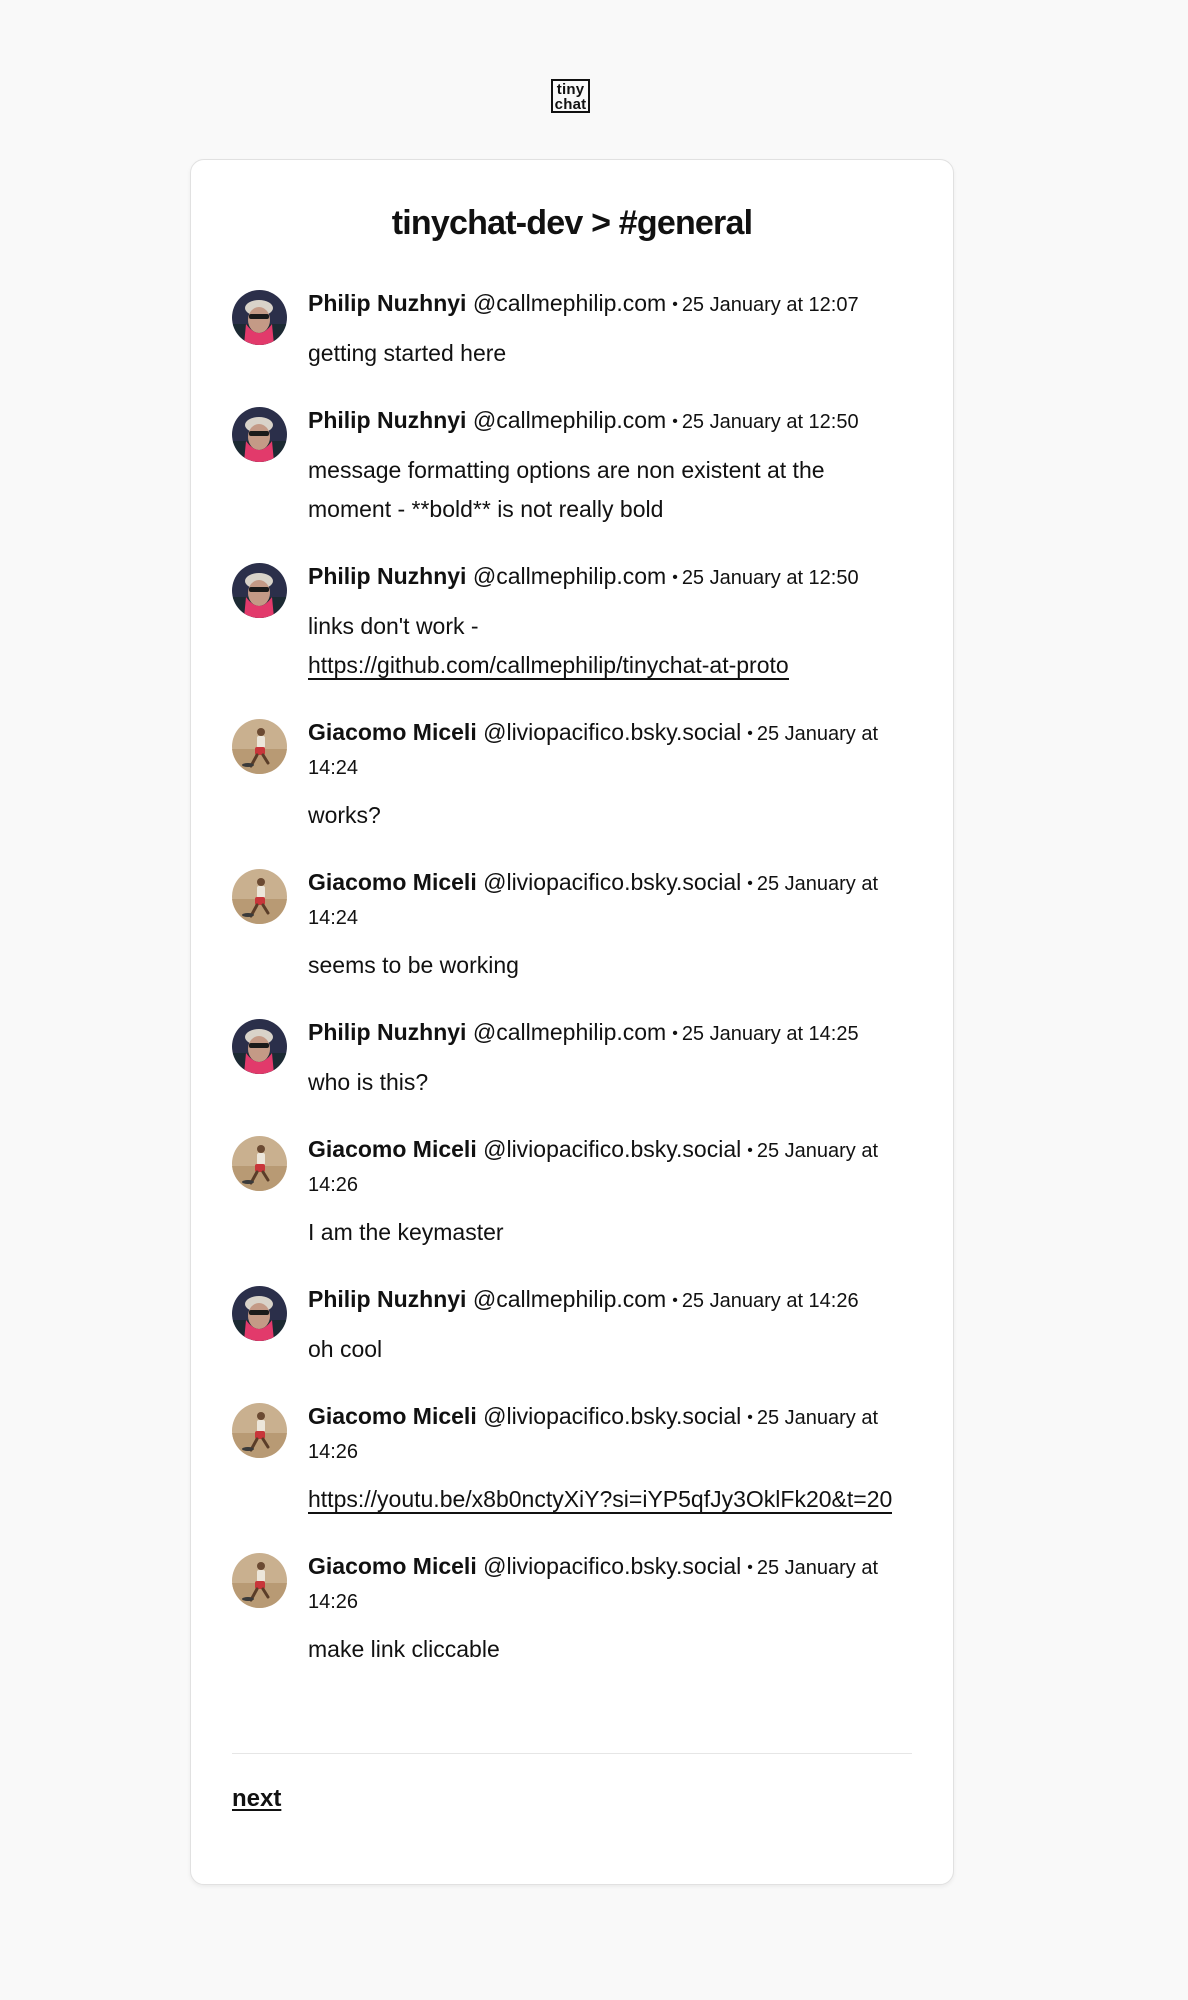 The height and width of the screenshot is (2000, 1188). Describe the element at coordinates (570, 104) in the screenshot. I see `logo-line-2: chat` at that location.